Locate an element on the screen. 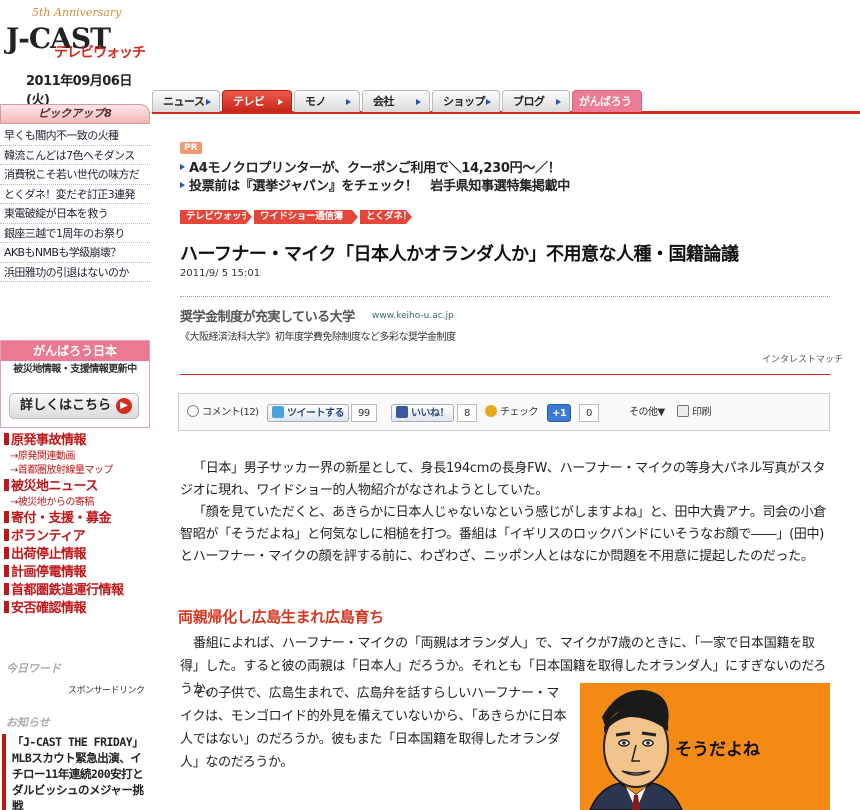 This screenshot has width=860, height=810. comment-link: コメント(12) is located at coordinates (223, 413).